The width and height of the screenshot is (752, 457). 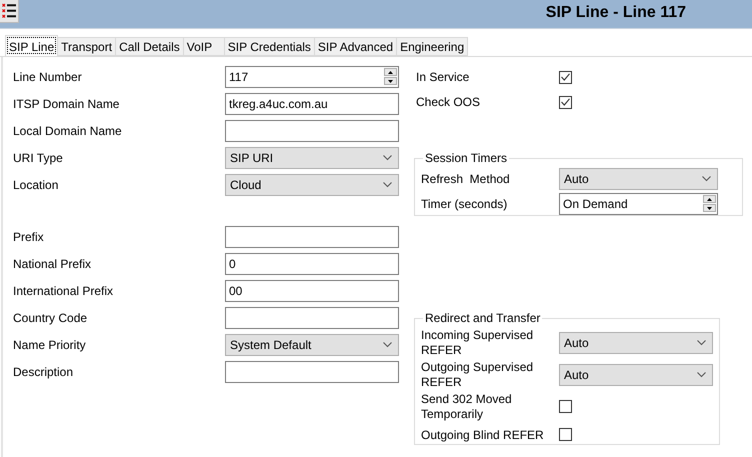 I want to click on field-label: In Service, so click(x=443, y=77).